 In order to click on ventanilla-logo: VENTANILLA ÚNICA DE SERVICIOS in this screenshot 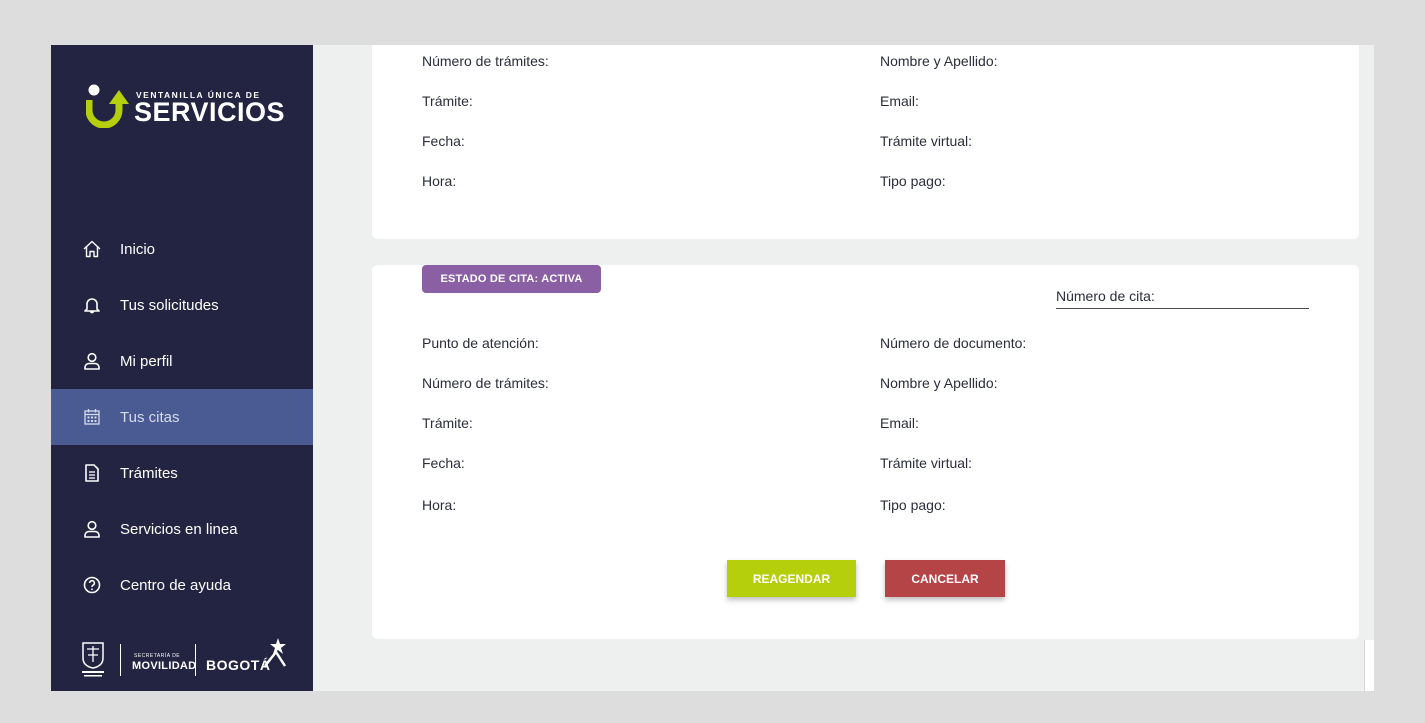, I will do `click(186, 105)`.